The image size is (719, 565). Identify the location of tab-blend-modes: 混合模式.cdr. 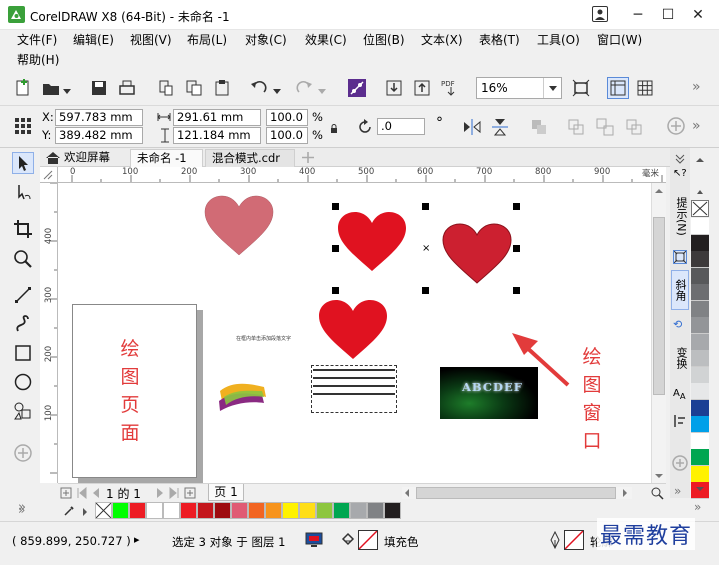
(250, 158).